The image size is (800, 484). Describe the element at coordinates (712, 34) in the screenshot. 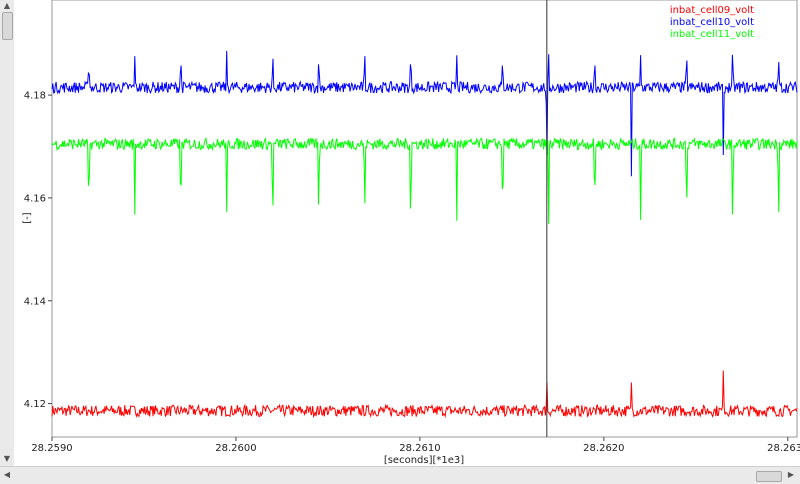

I see `legend-entry: inbat_cell11_volt` at that location.